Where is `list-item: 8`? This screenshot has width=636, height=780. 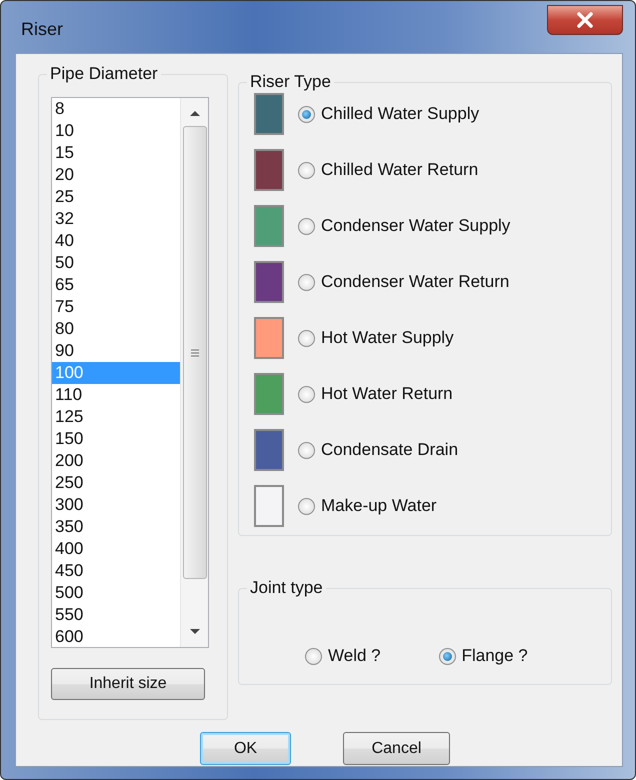
list-item: 8 is located at coordinates (116, 109).